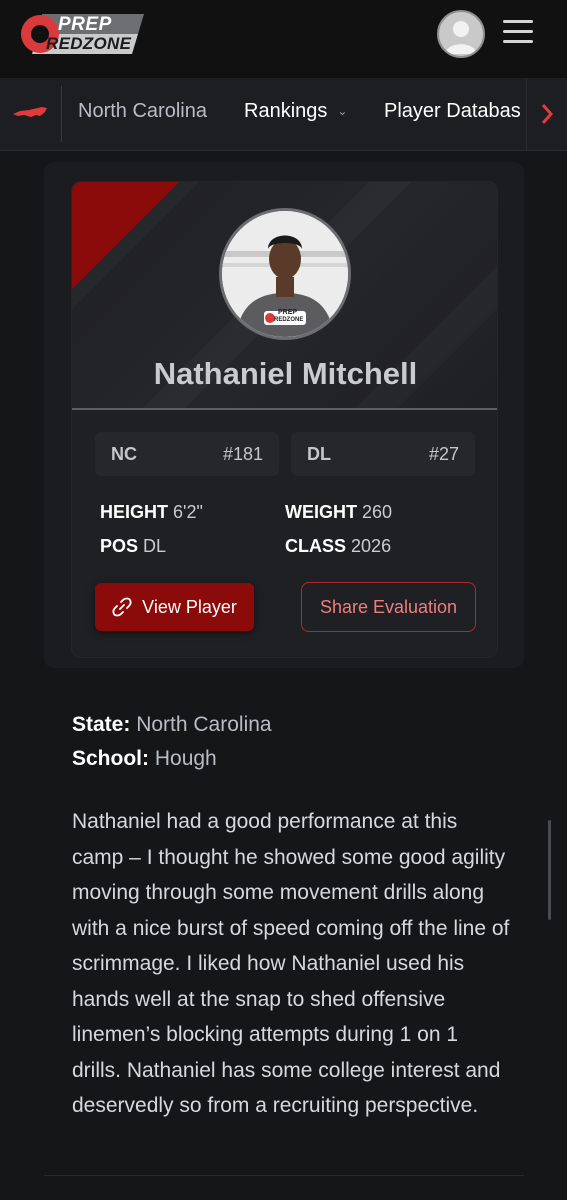  I want to click on share-evaluation-button: Share Evaluation, so click(388, 607).